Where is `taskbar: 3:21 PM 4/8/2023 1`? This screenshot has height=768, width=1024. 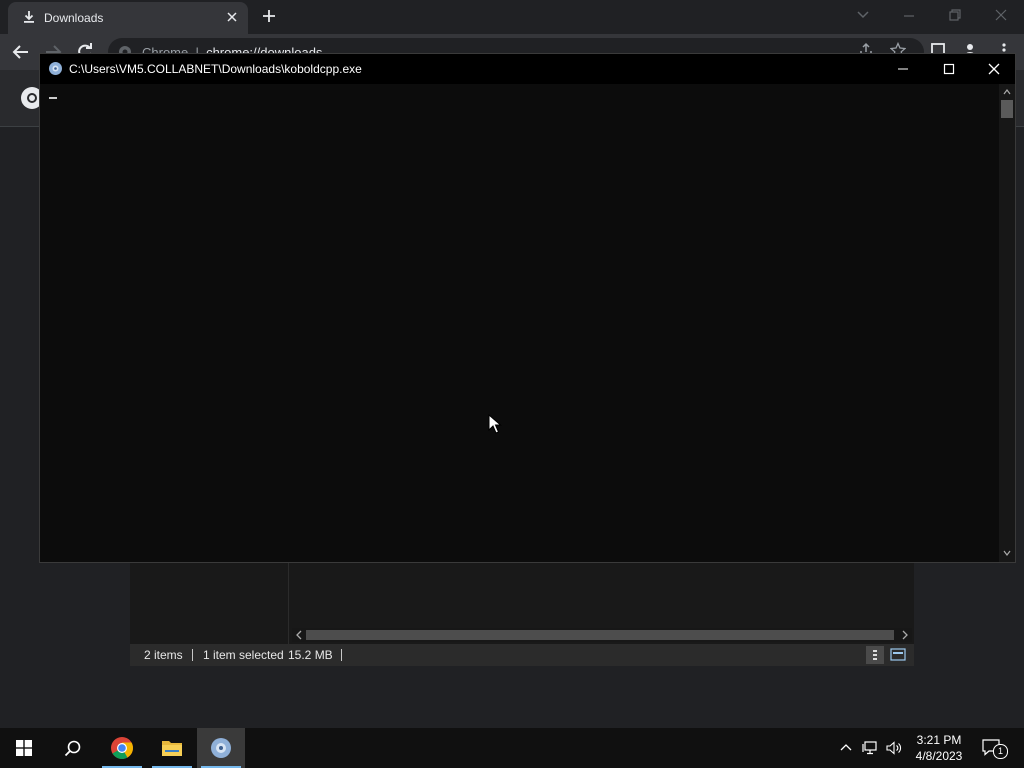 taskbar: 3:21 PM 4/8/2023 1 is located at coordinates (512, 748).